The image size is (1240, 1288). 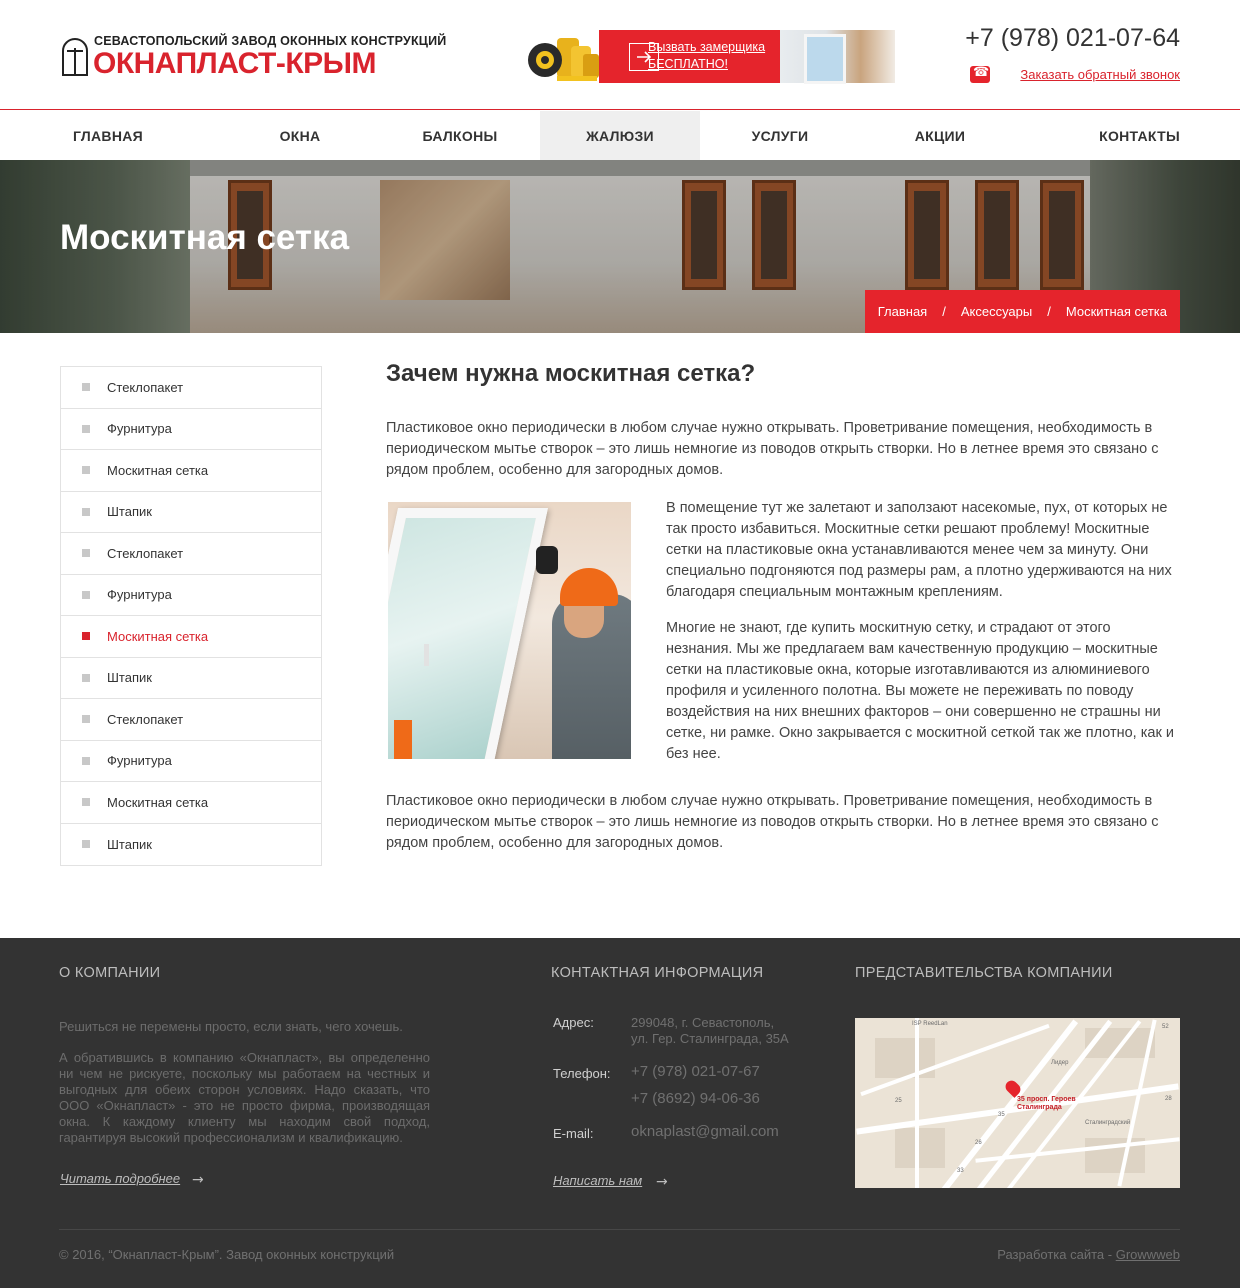 What do you see at coordinates (707, 47) in the screenshot?
I see `promo-line1: Вызвать замерщика` at bounding box center [707, 47].